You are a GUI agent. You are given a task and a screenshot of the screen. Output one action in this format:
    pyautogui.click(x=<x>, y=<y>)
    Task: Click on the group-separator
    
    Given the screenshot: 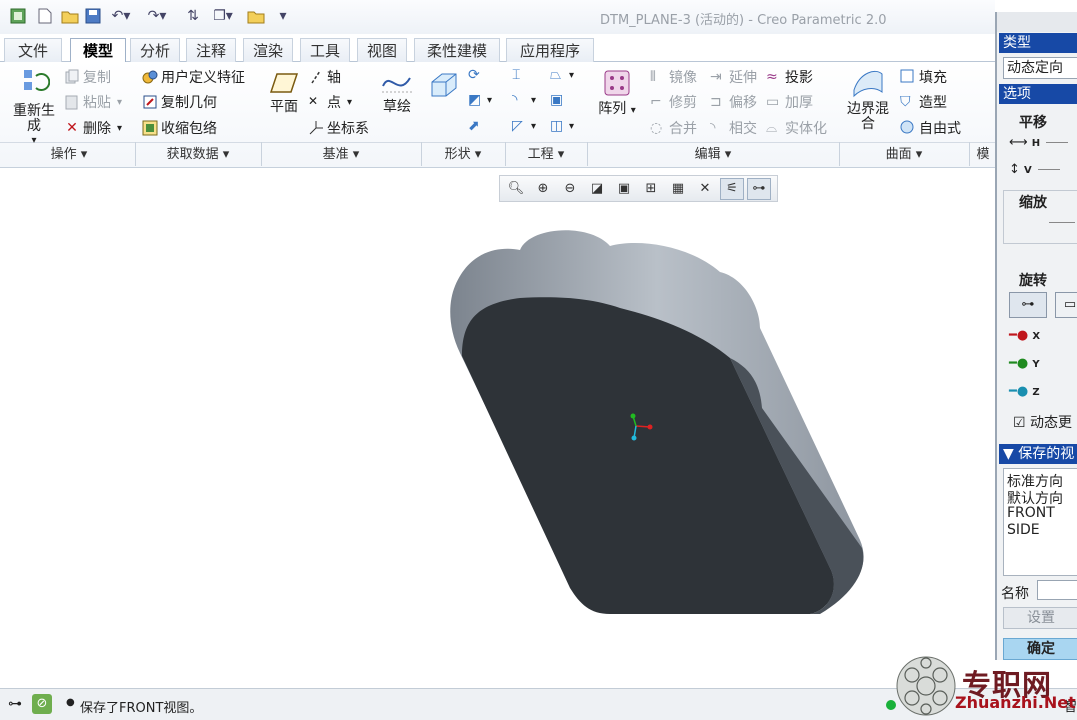 What is the action you would take?
    pyautogui.click(x=969, y=154)
    